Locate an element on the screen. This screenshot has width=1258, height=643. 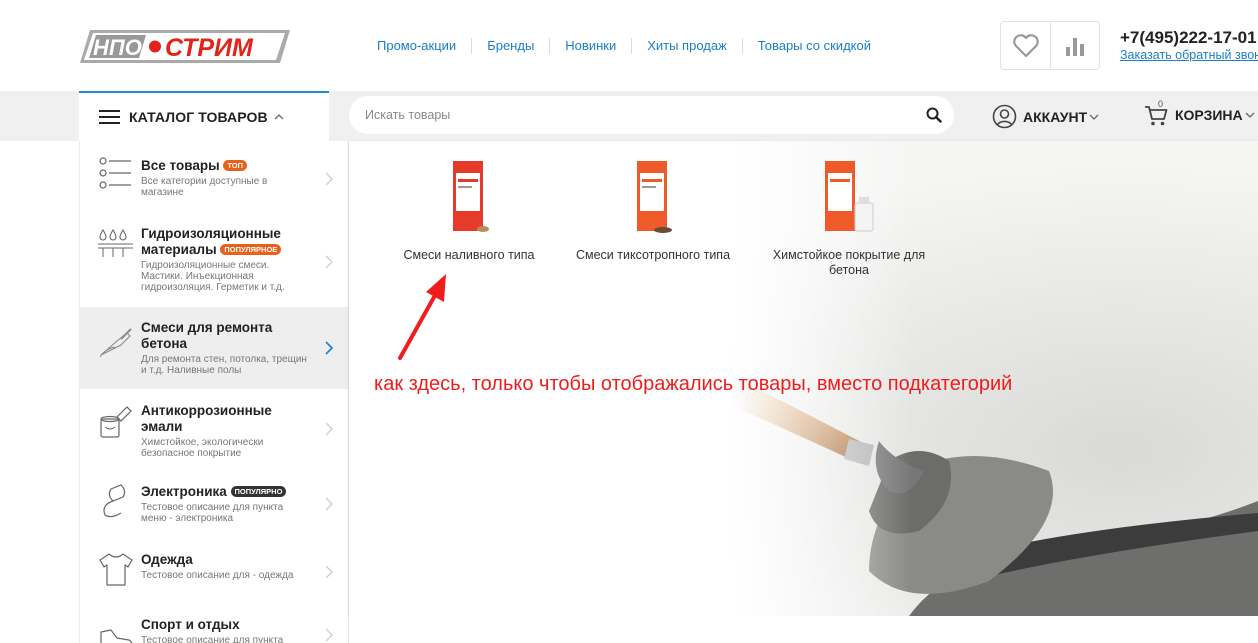
search-input is located at coordinates (639, 115).